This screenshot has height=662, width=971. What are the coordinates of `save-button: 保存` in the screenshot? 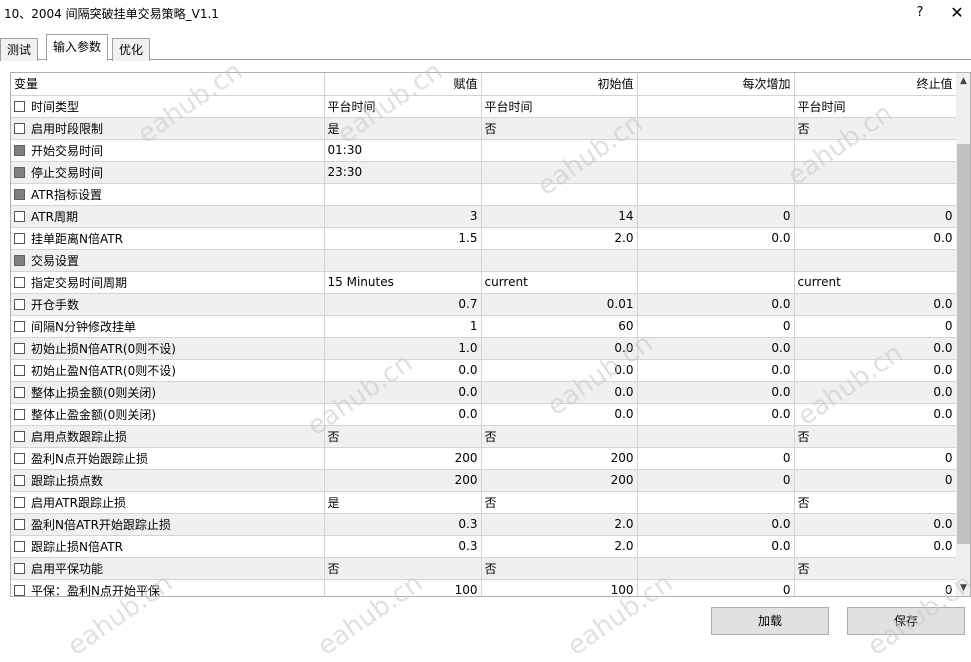 It's located at (906, 621).